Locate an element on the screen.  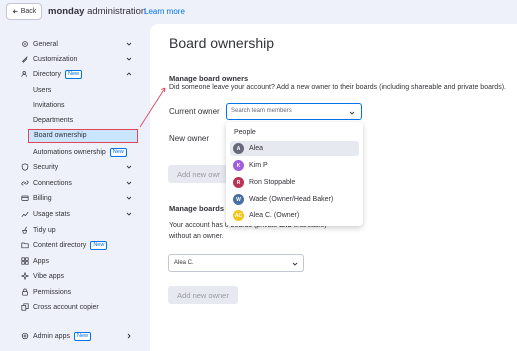
sidebar-item-vibe-apps: Vibe apps is located at coordinates (79, 276).